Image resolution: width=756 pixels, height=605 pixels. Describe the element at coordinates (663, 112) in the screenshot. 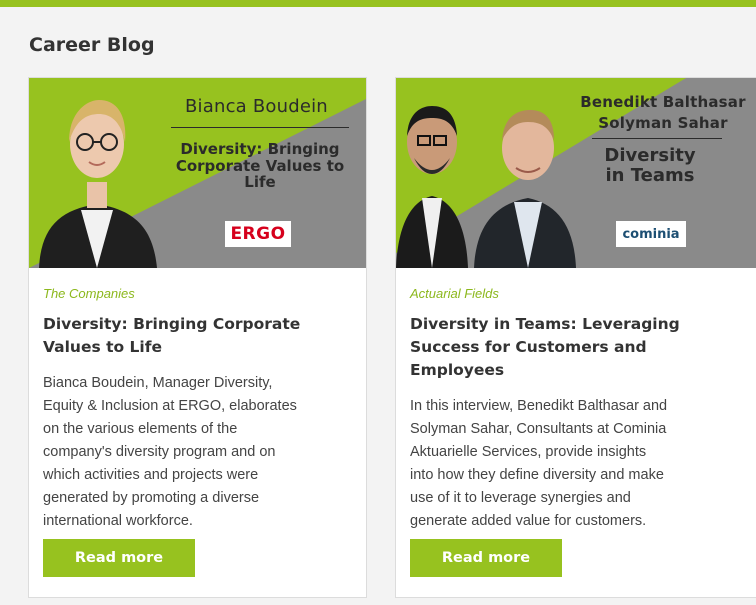

I see `hero-person-names: Benedikt Balthasar Solyman Sahar` at that location.